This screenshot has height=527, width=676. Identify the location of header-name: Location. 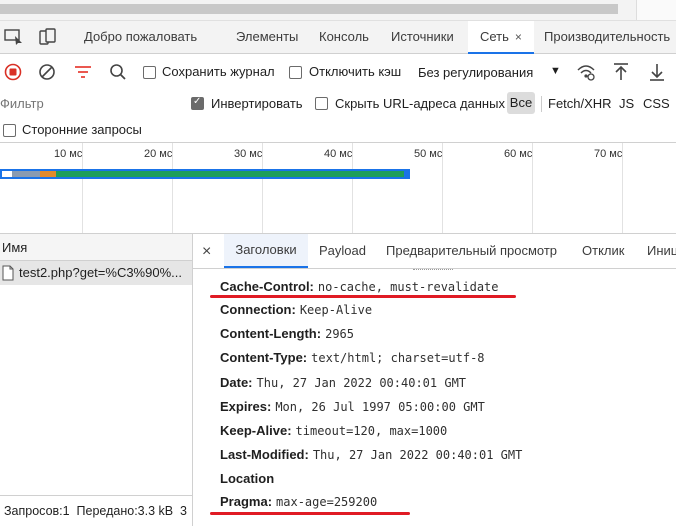
(247, 478).